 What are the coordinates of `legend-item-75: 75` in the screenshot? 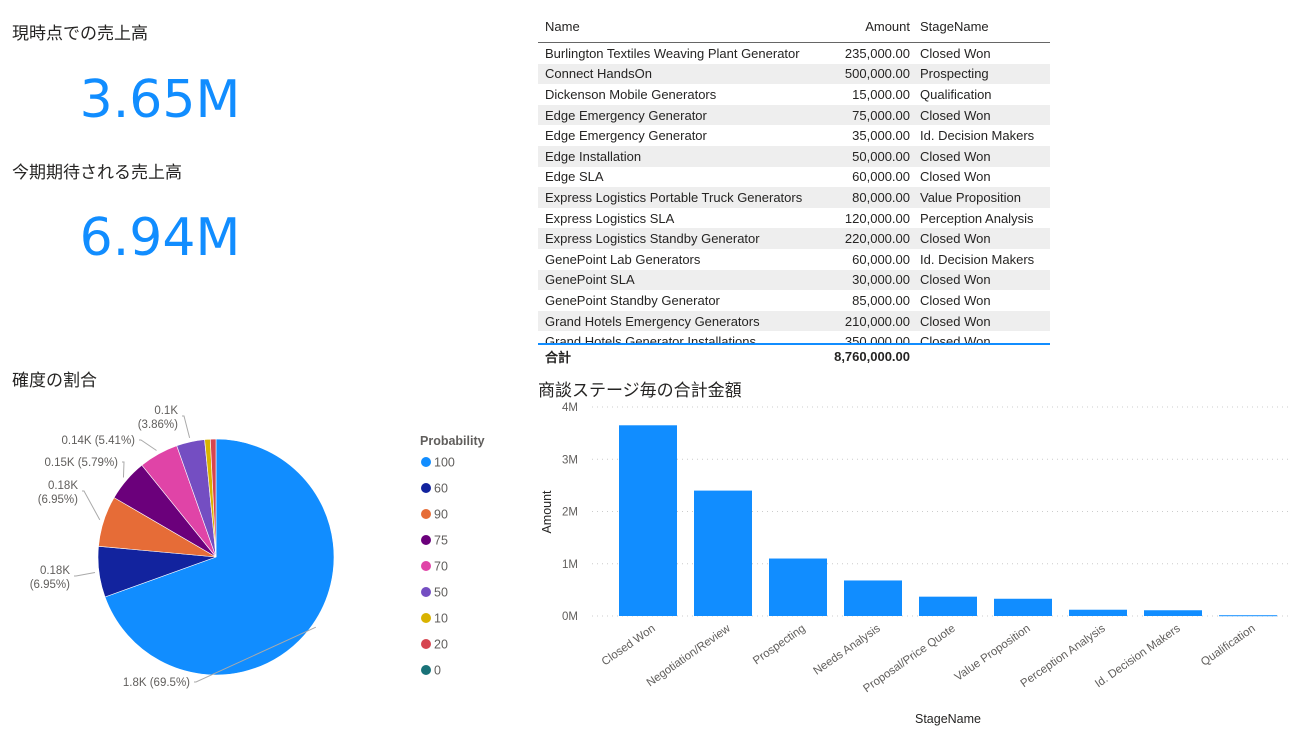 It's located at (441, 541).